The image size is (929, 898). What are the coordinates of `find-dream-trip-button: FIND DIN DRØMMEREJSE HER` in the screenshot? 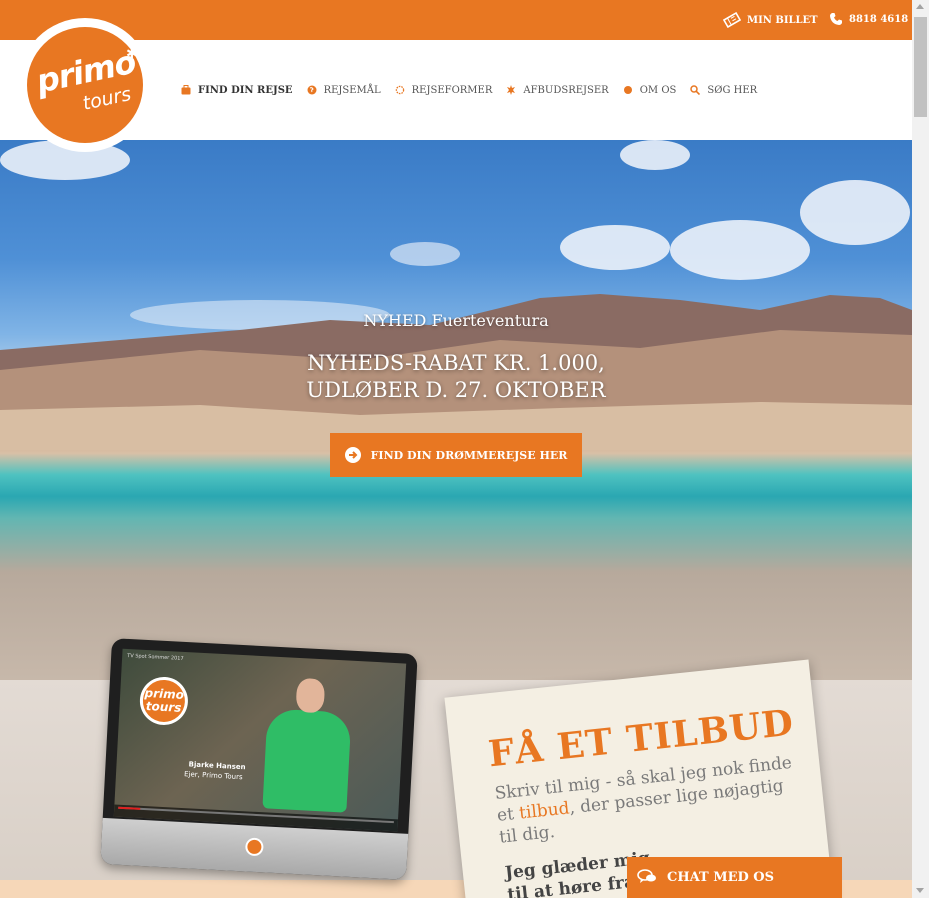 It's located at (456, 455).